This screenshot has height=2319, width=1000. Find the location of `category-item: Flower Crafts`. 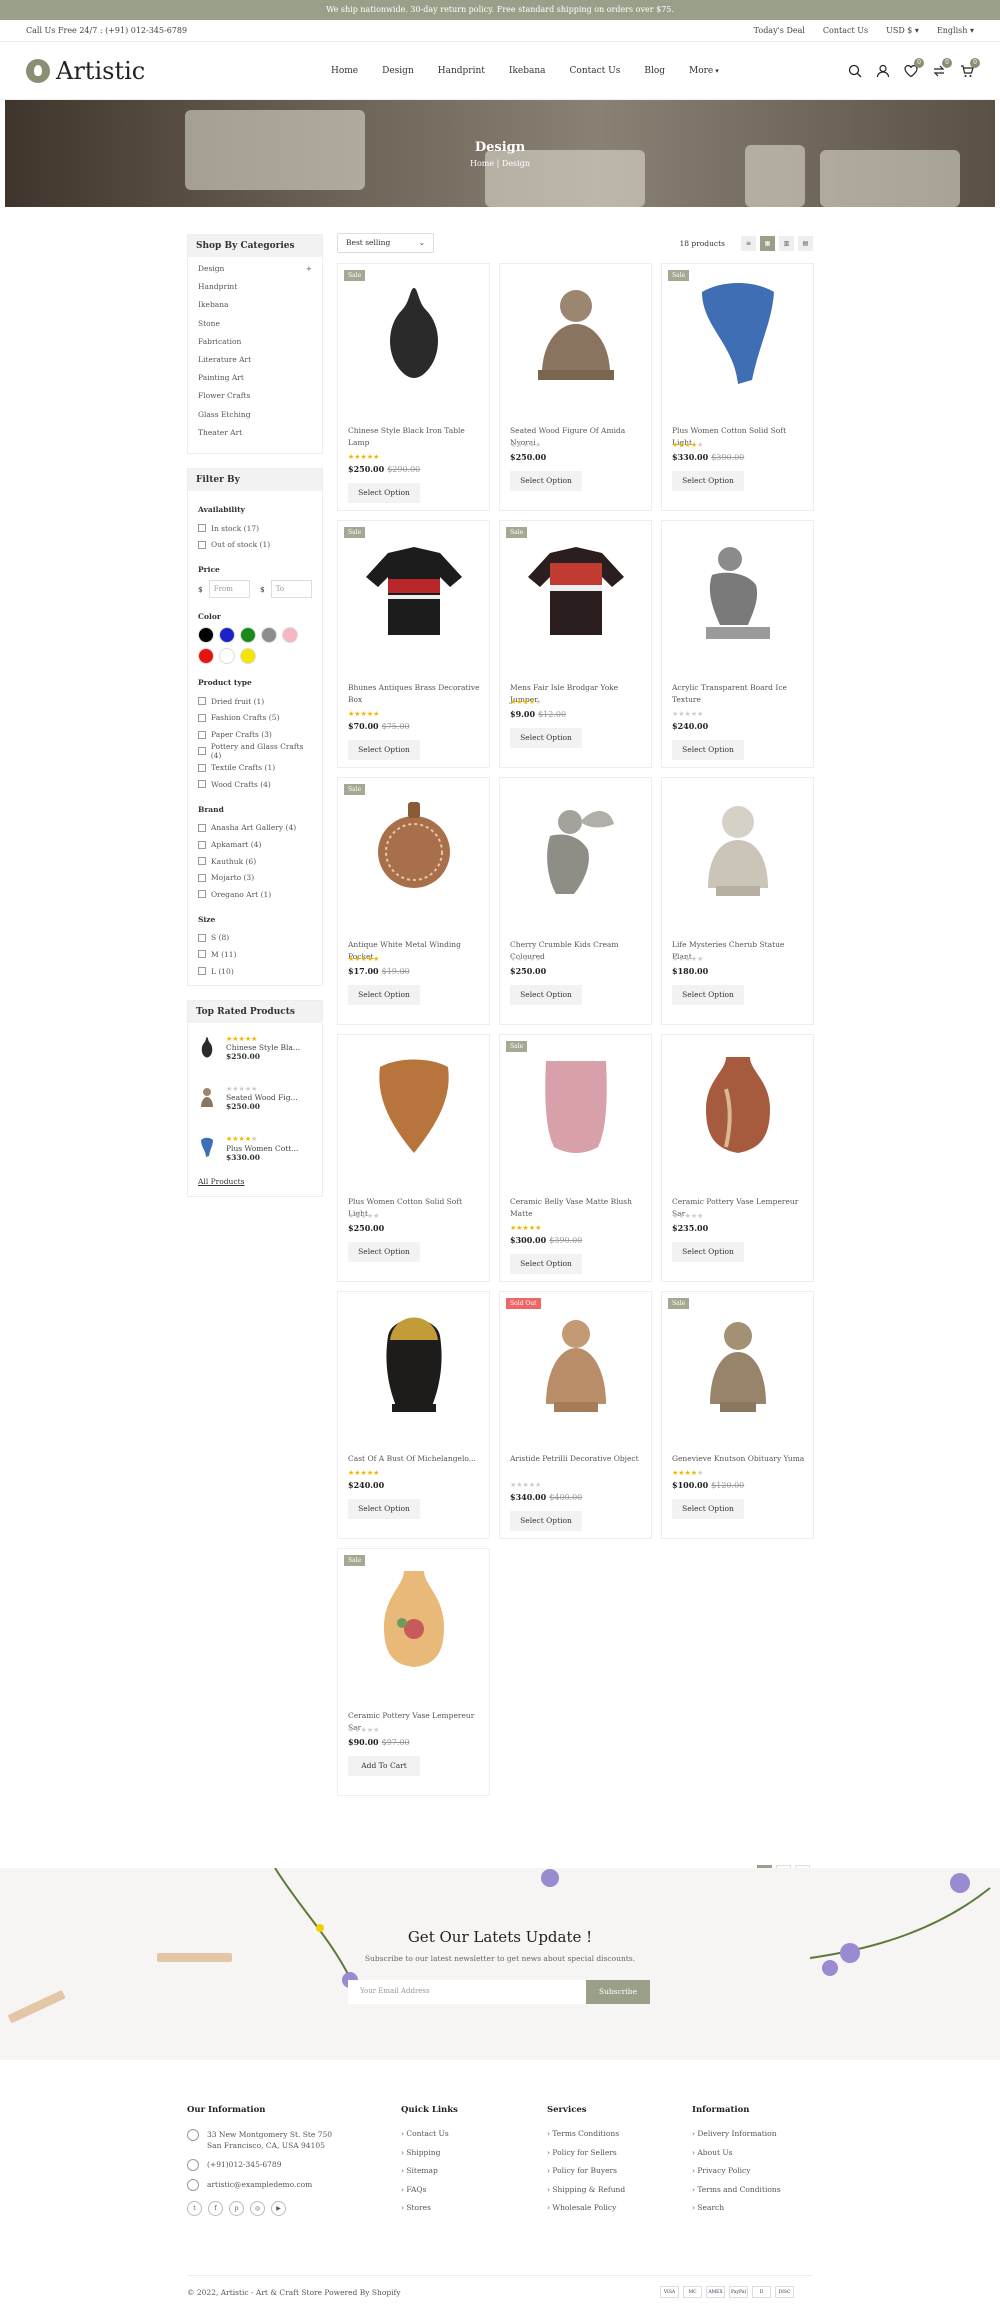

category-item: Flower Crafts is located at coordinates (255, 400).